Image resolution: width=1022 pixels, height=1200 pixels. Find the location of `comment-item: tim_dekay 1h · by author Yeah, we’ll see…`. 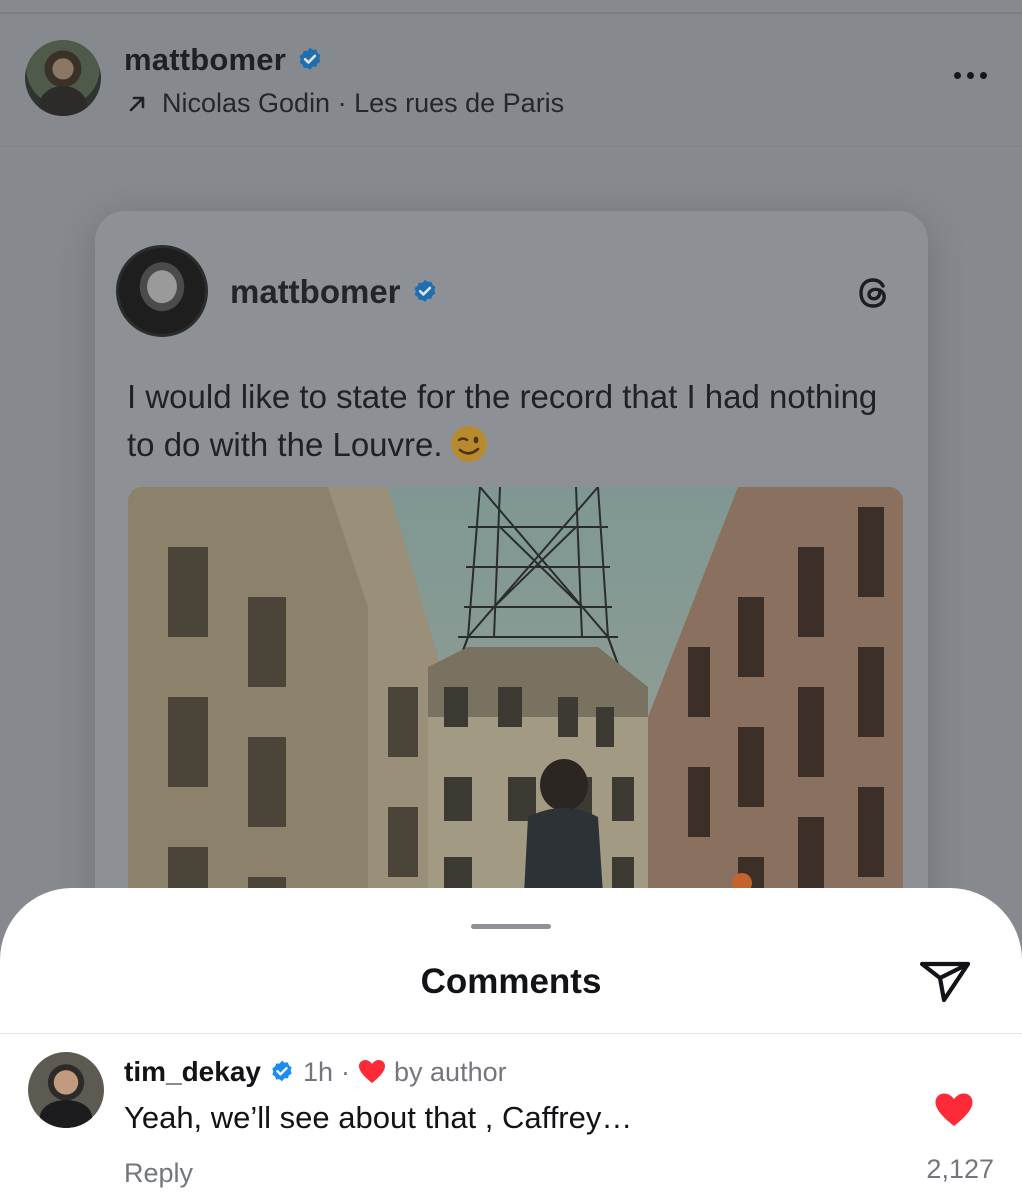

comment-item: tim_dekay 1h · by author Yeah, we’ll see… is located at coordinates (511, 1117).